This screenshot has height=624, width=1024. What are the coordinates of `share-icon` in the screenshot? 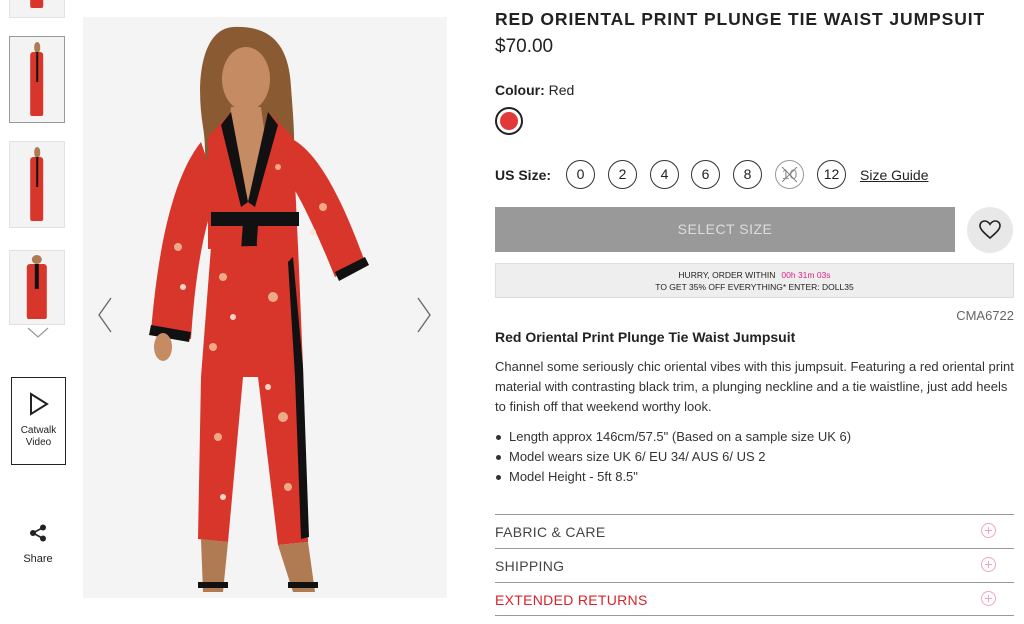 It's located at (38, 533).